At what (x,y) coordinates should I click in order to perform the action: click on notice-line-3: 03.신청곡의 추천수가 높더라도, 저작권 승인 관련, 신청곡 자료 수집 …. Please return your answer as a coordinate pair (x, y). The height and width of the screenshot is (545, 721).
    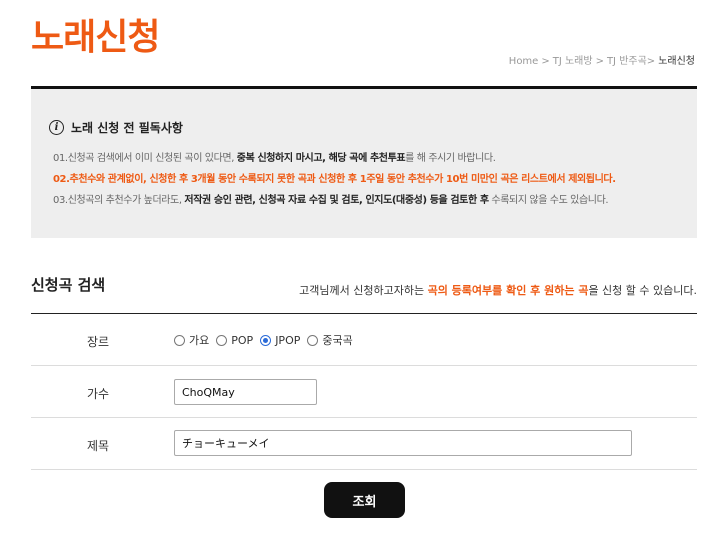
    Looking at the image, I should click on (331, 198).